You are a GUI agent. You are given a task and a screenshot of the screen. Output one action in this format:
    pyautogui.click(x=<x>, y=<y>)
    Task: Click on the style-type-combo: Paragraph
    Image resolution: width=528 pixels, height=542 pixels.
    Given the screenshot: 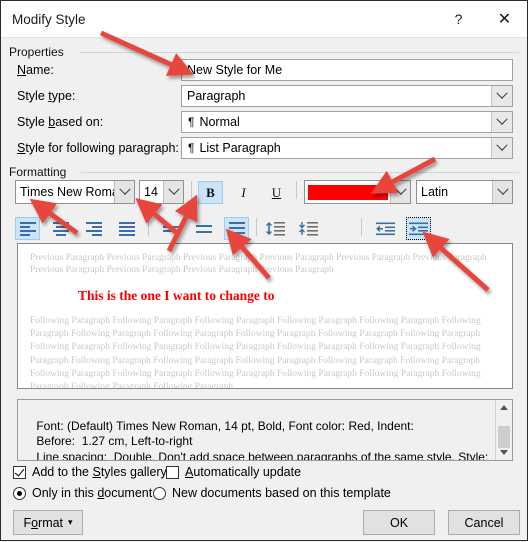 What is the action you would take?
    pyautogui.click(x=347, y=96)
    